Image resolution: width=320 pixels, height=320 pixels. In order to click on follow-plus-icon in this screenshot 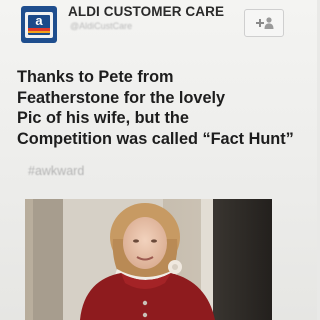, I will do `click(265, 23)`.